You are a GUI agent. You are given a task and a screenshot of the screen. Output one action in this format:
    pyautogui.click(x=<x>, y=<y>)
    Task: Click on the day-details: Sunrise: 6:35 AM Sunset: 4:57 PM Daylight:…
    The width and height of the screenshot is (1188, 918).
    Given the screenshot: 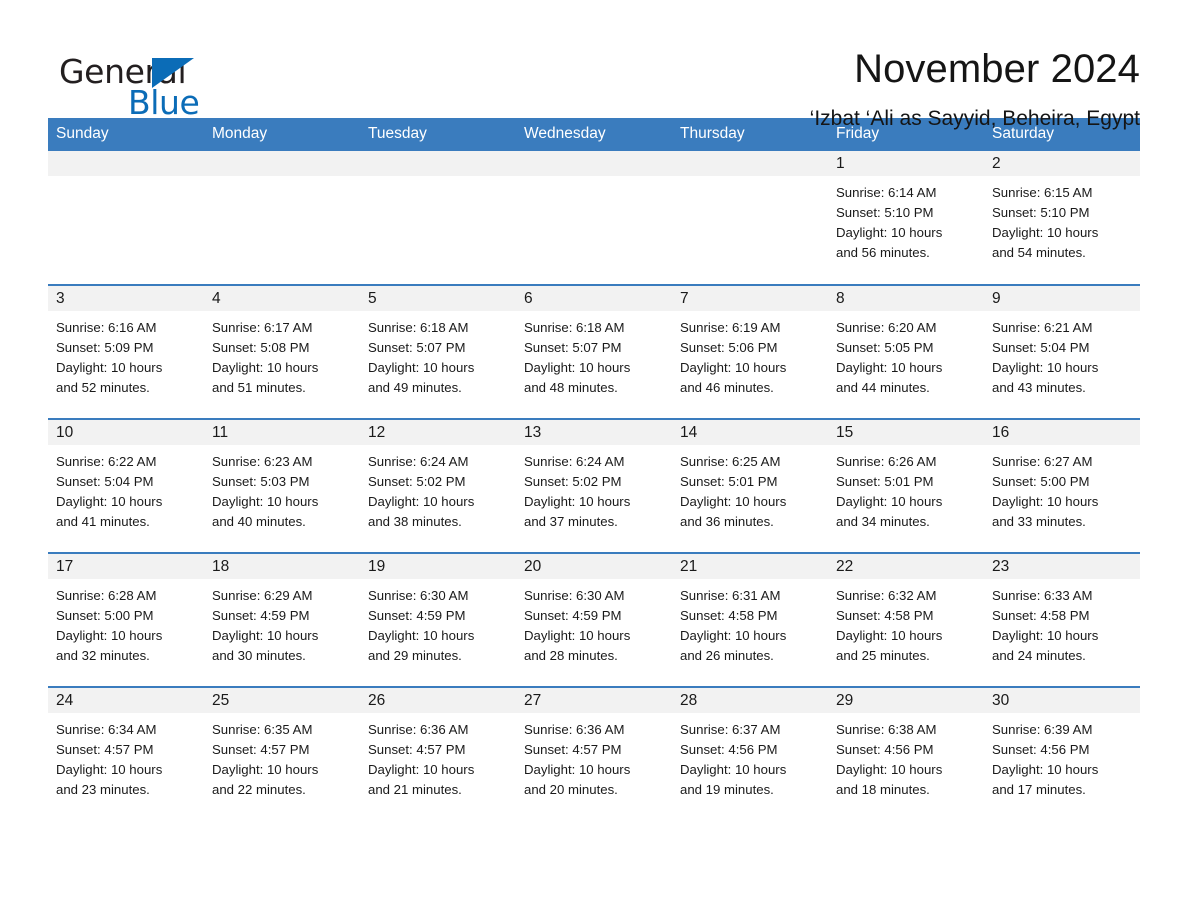 What is the action you would take?
    pyautogui.click(x=282, y=756)
    